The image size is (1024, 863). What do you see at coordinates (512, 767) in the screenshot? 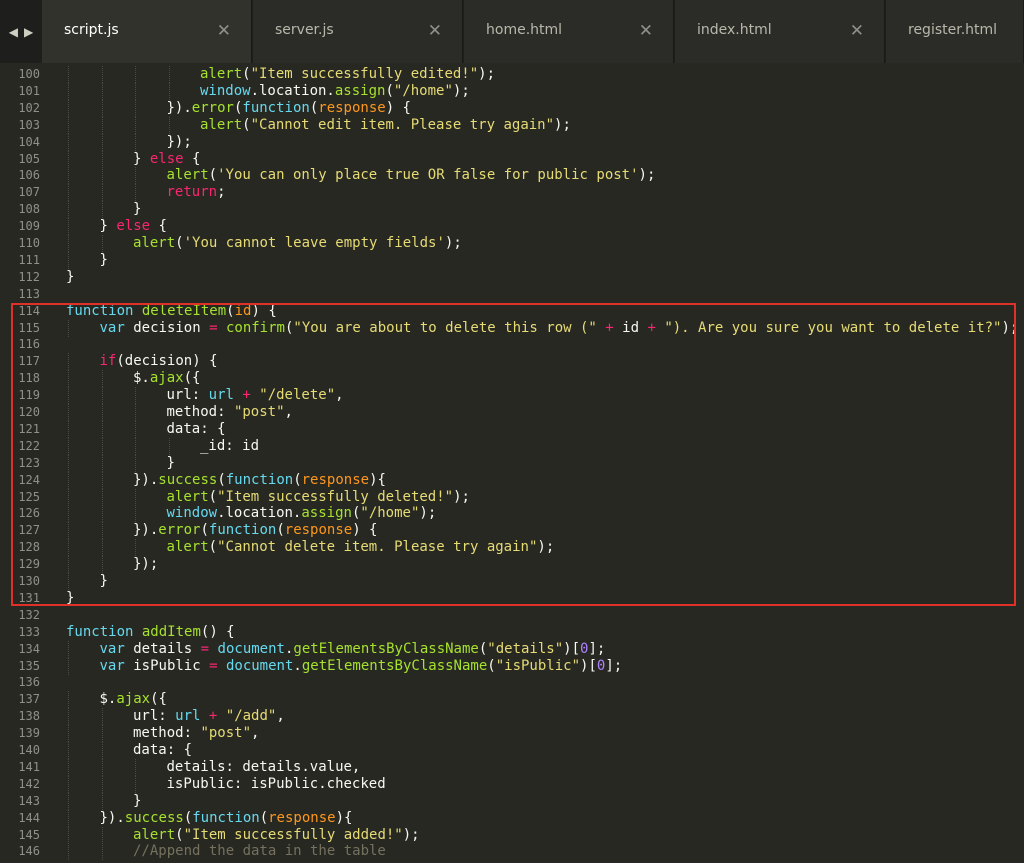
I see `code-line: 141 details: details.value,` at bounding box center [512, 767].